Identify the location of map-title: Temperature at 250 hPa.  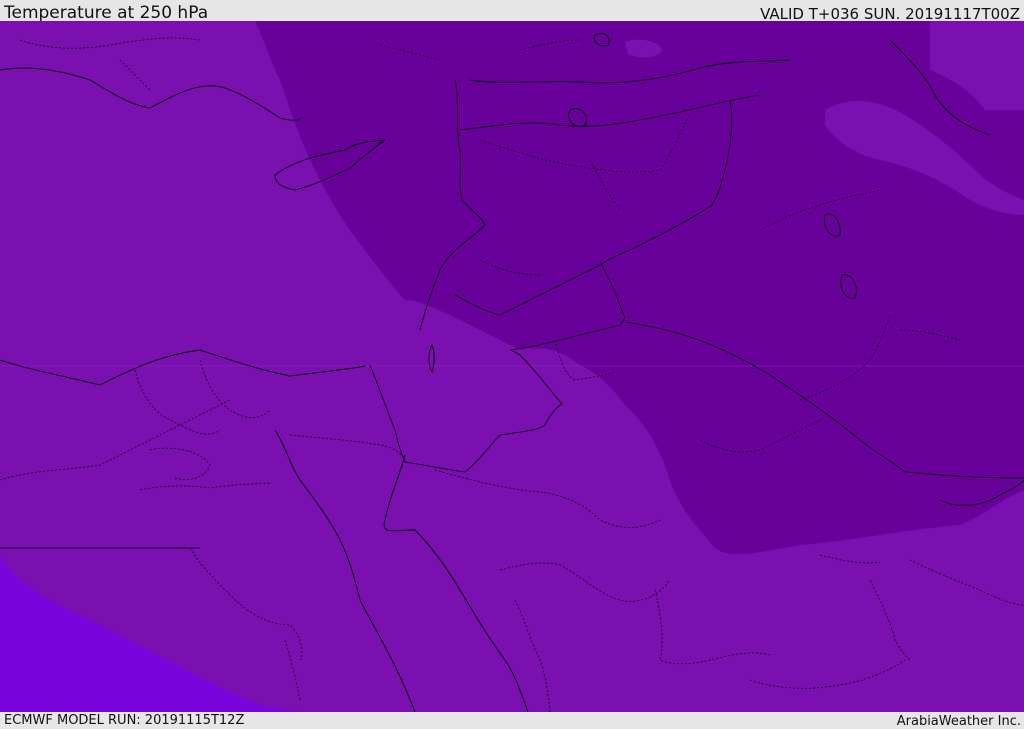
(106, 13).